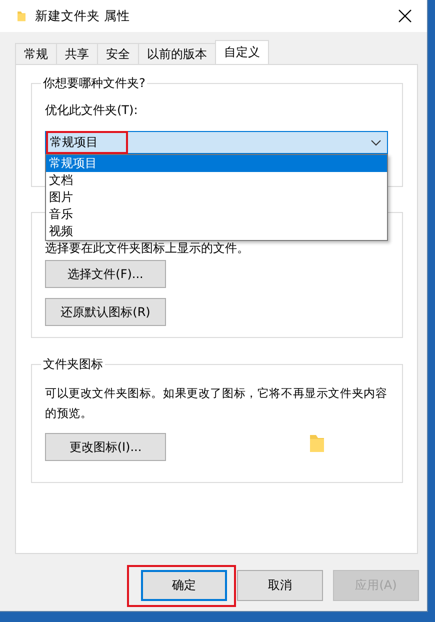  I want to click on dialog-button: 确定, so click(184, 585).